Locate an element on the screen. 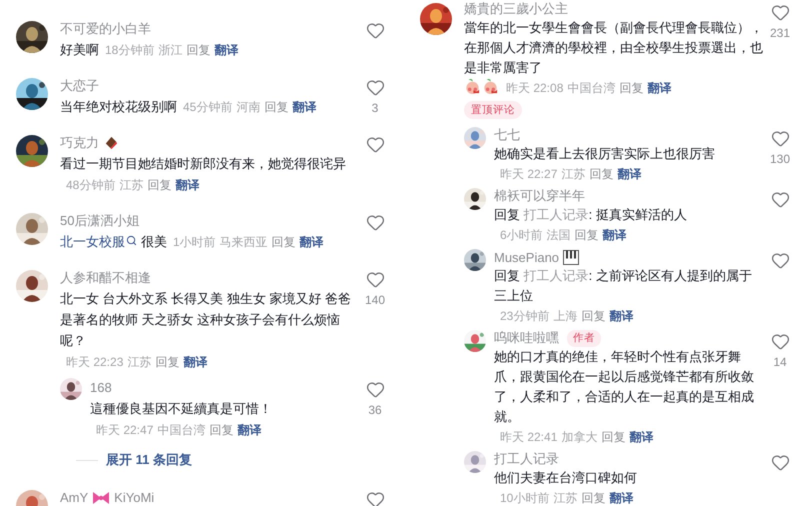 The height and width of the screenshot is (506, 810). comment-time: 昨天 22:23 is located at coordinates (95, 362).